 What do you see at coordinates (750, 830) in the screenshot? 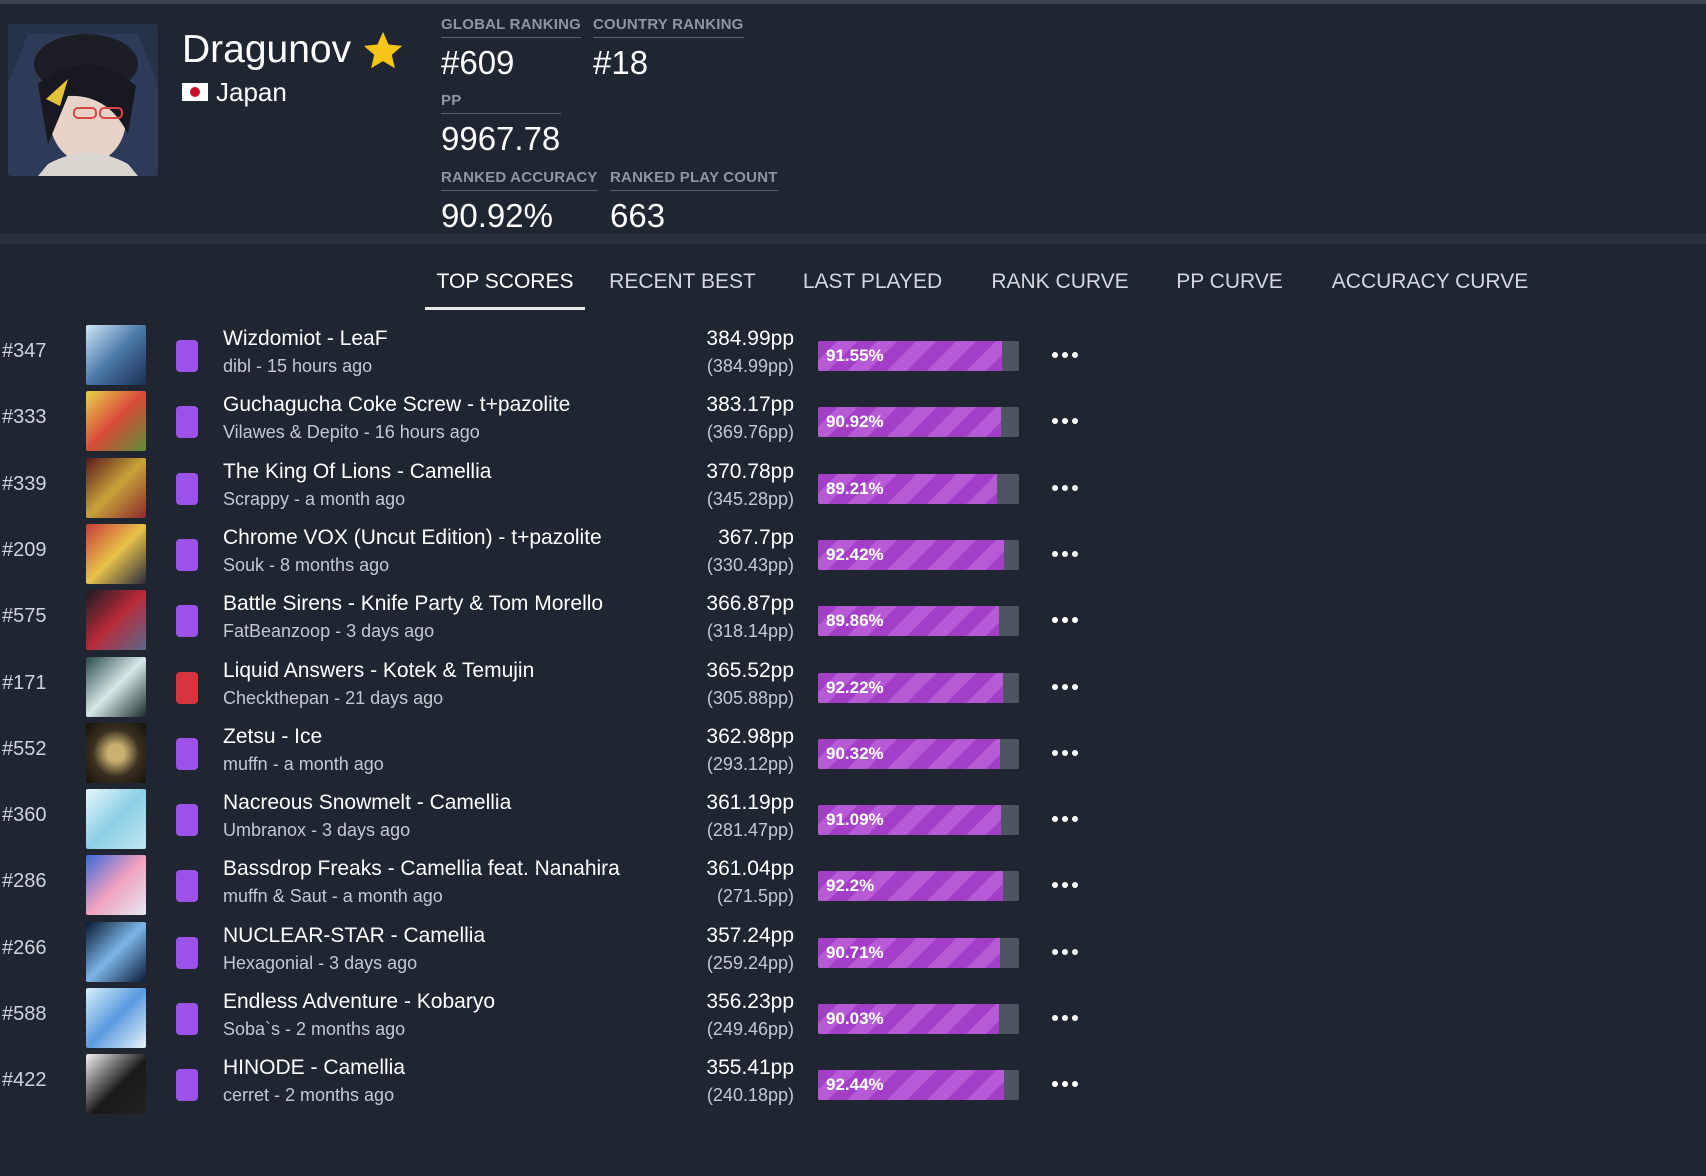
I see `score-weighted-pp: (281.47pp)` at bounding box center [750, 830].